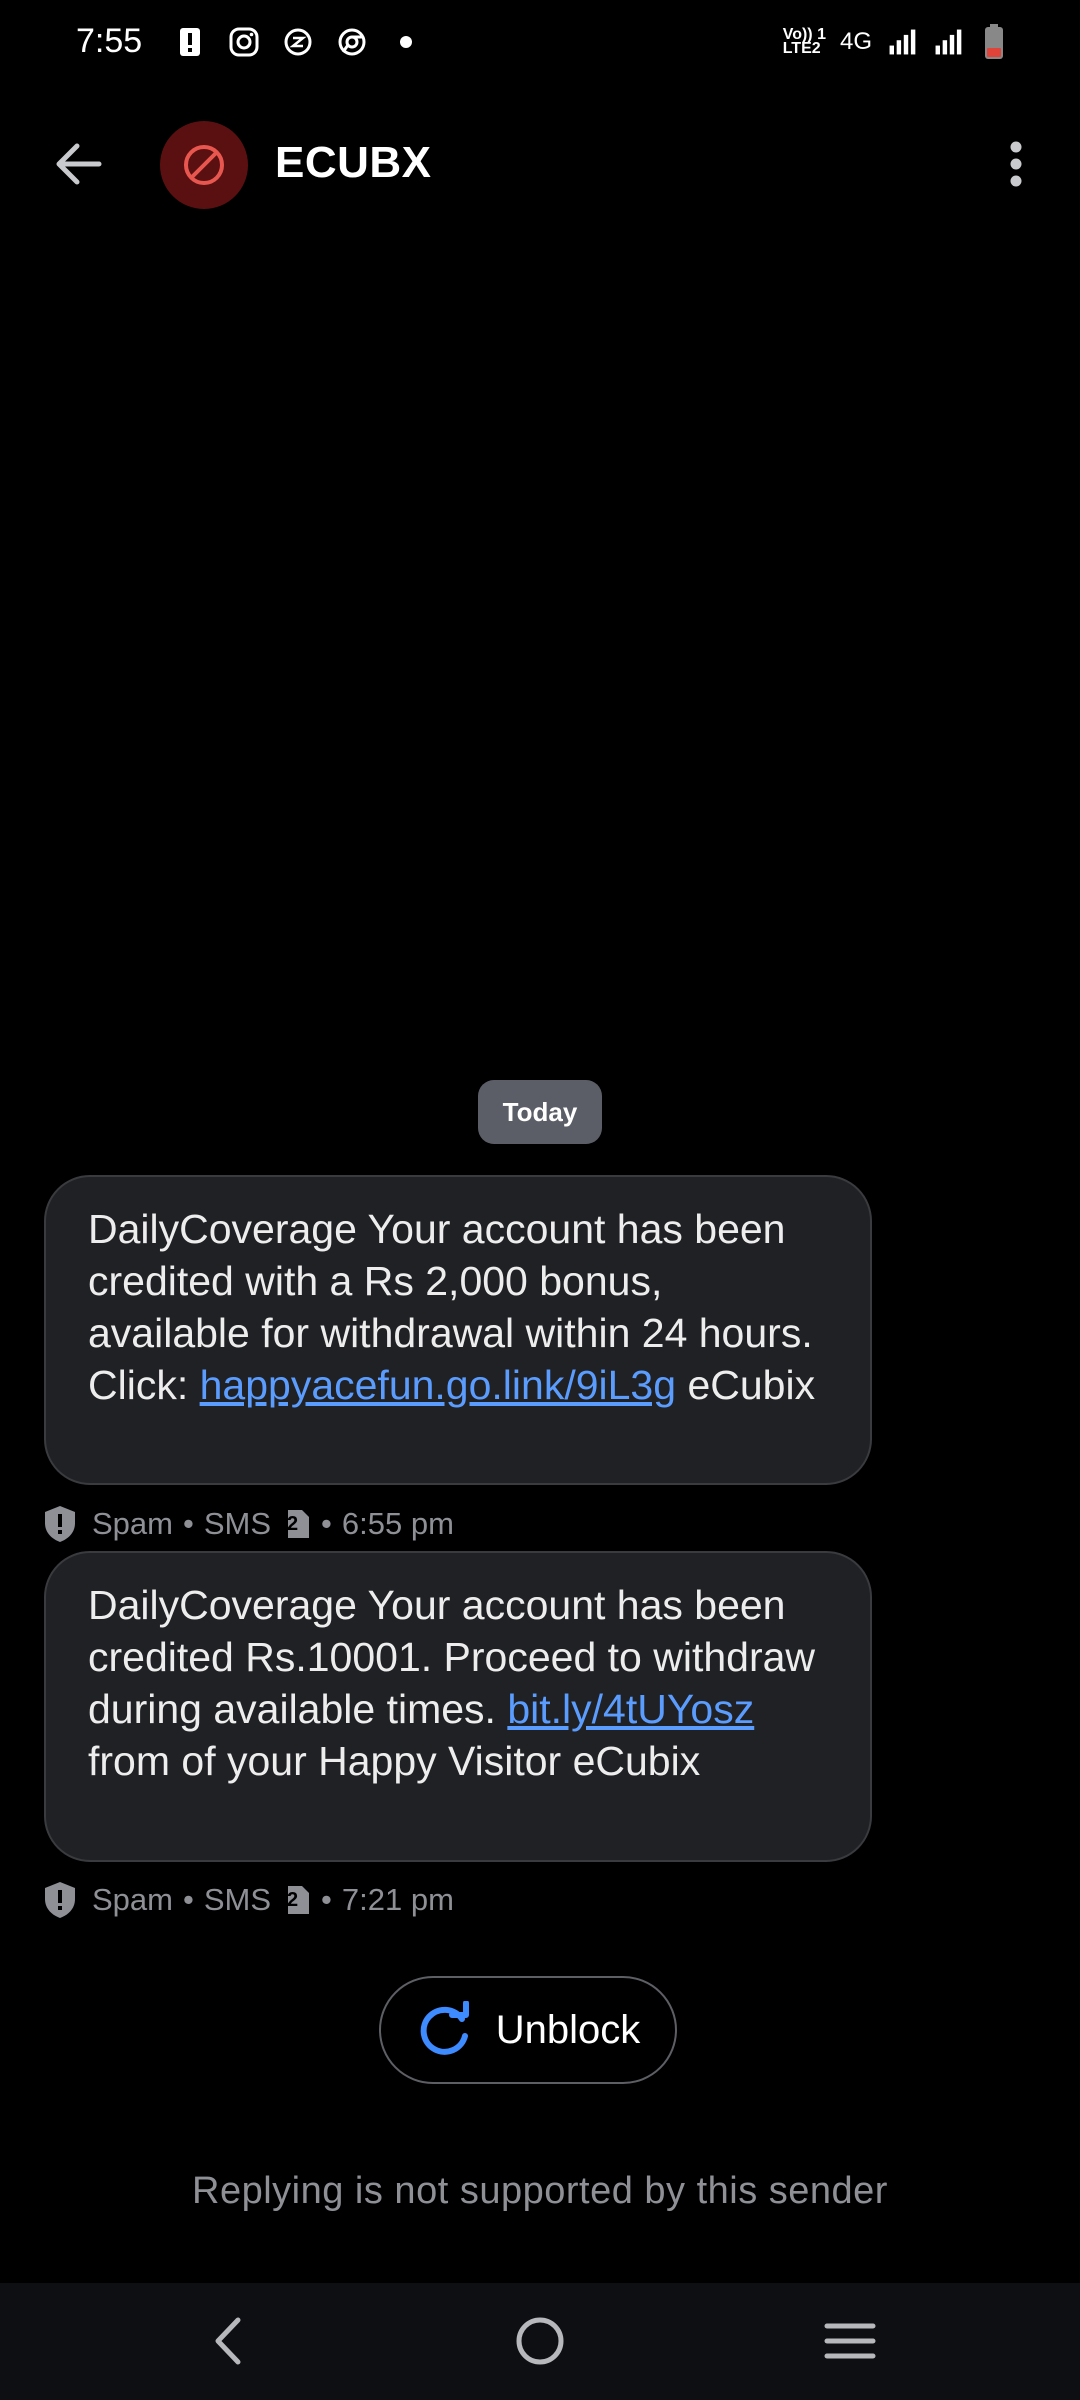 Image resolution: width=1080 pixels, height=2400 pixels. What do you see at coordinates (109, 41) in the screenshot?
I see `status-time: 7:55` at bounding box center [109, 41].